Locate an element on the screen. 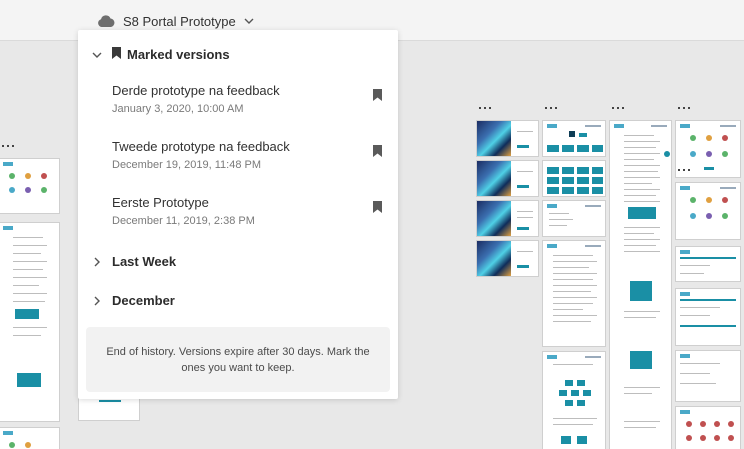 Image resolution: width=744 pixels, height=449 pixels. section-label: December is located at coordinates (143, 300).